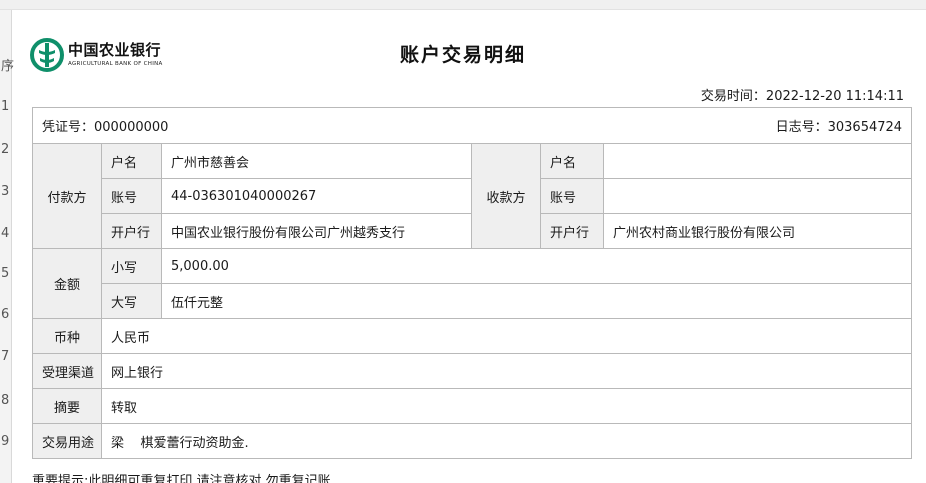 The width and height of the screenshot is (926, 483). I want to click on table-row: 摘要 转取, so click(472, 406).